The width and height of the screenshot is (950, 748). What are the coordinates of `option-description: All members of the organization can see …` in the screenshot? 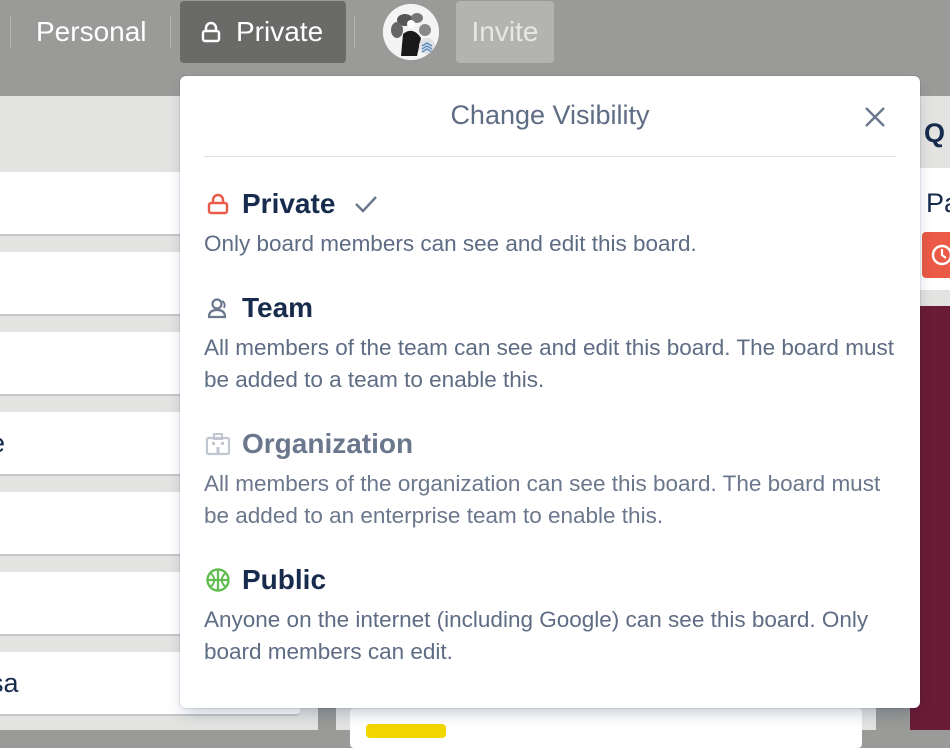 It's located at (542, 499).